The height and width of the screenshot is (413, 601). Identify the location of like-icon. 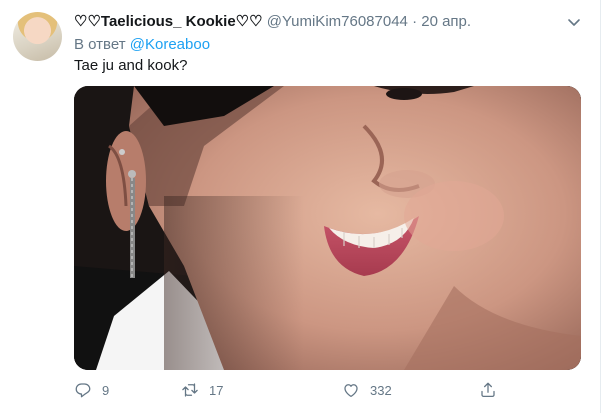
(351, 391).